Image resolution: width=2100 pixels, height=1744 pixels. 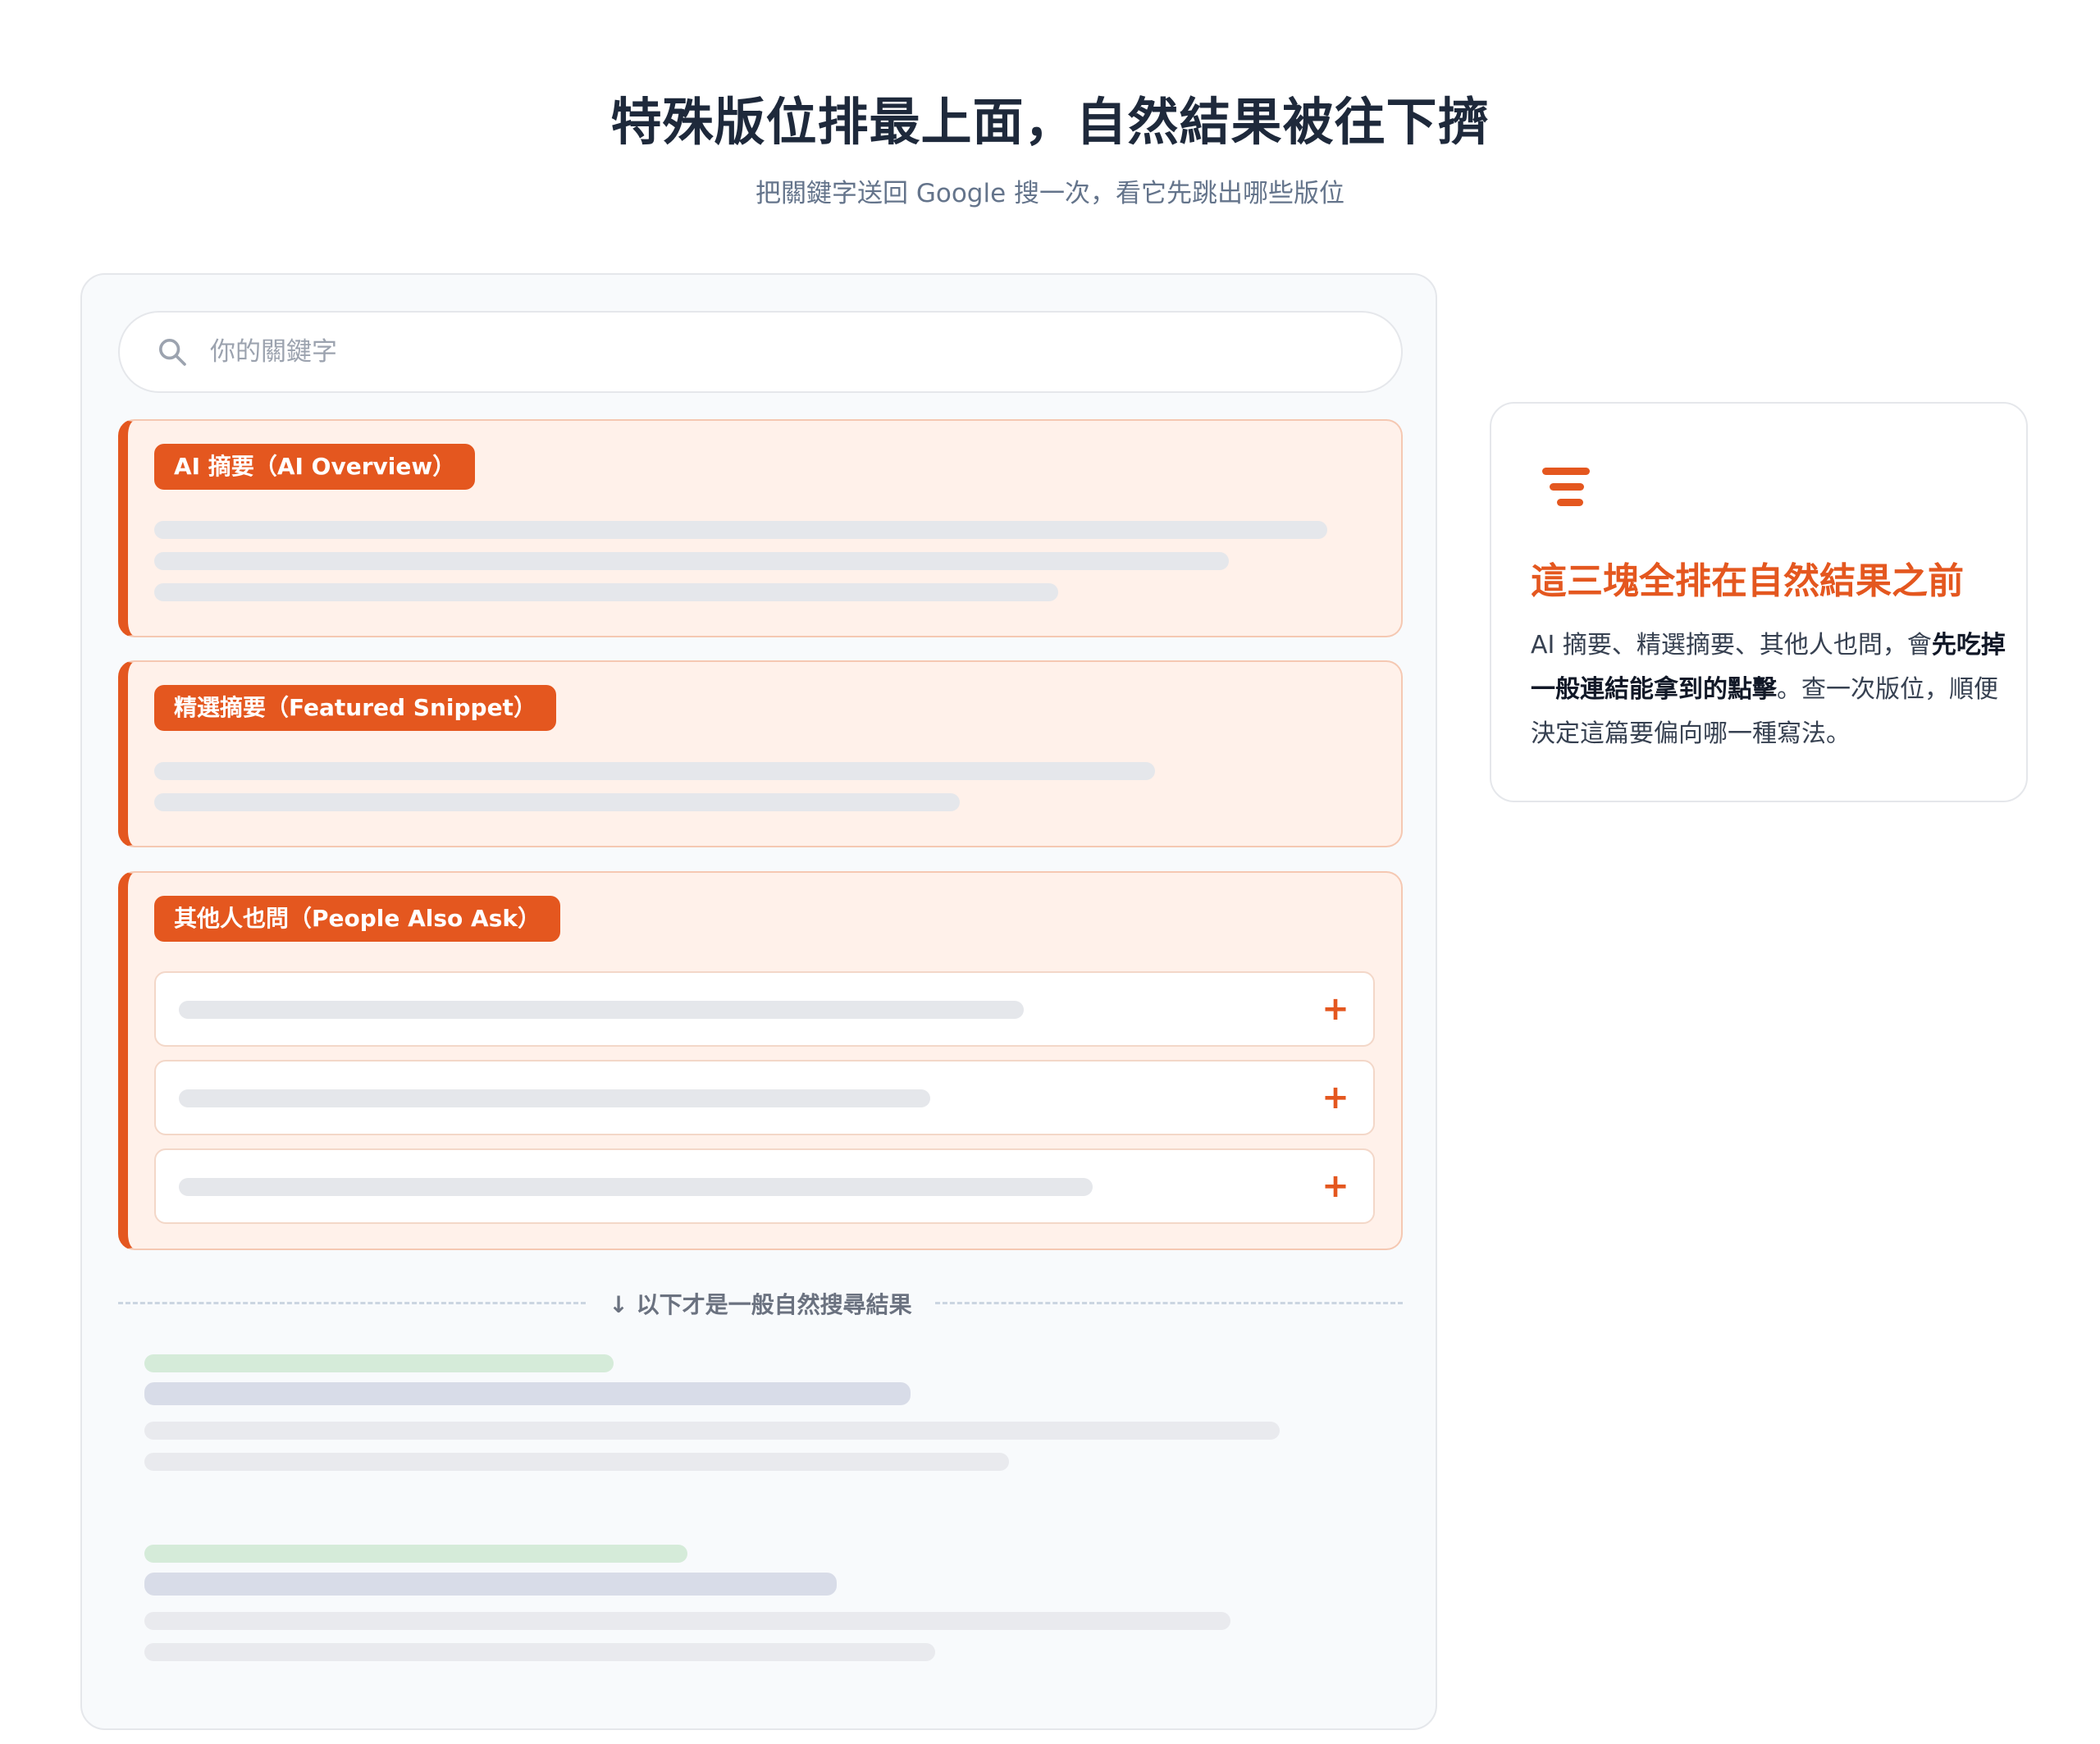 I want to click on ai-overview-badge: AI 摘要（AI Overview）, so click(x=315, y=467).